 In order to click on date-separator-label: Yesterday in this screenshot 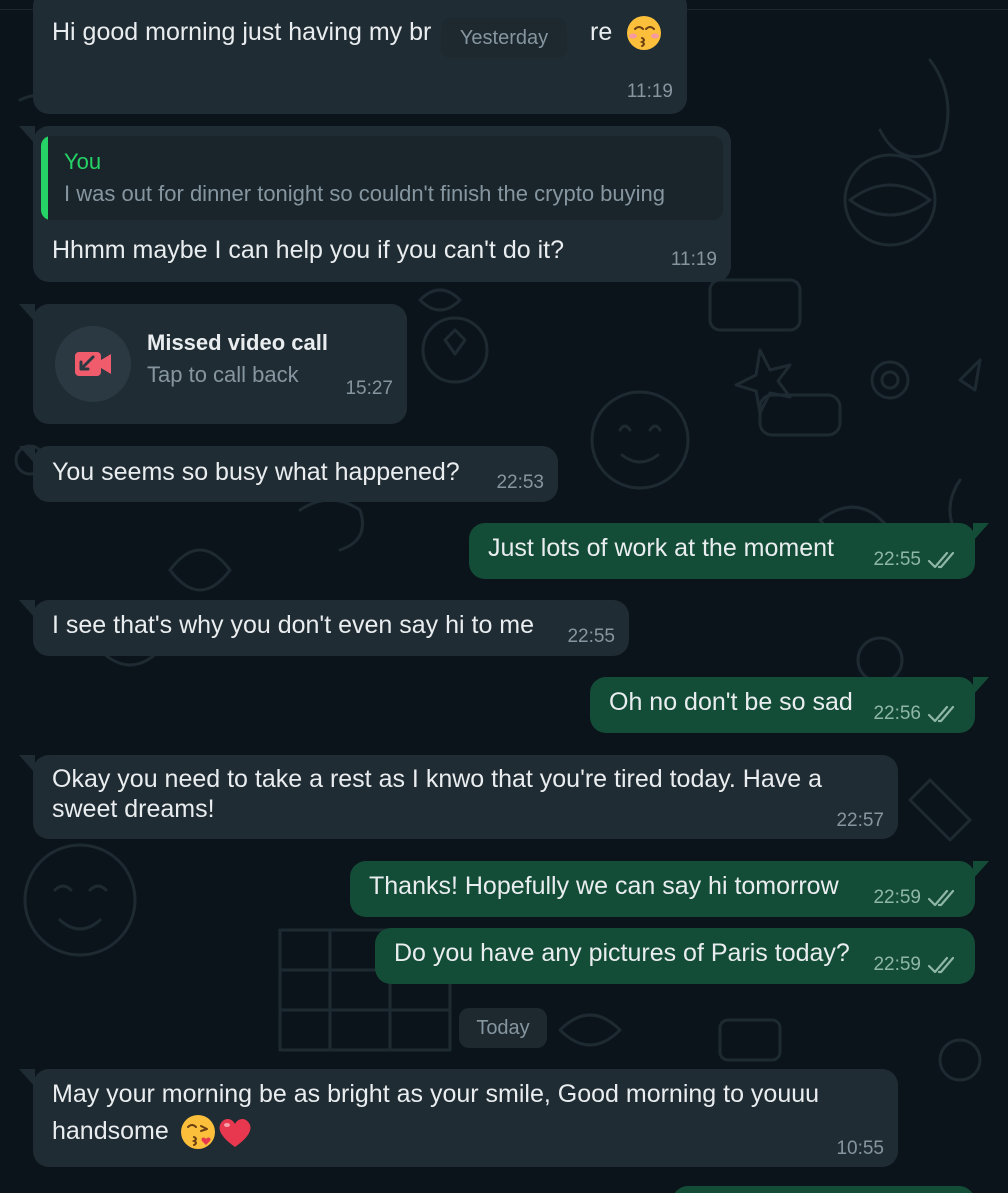, I will do `click(504, 38)`.